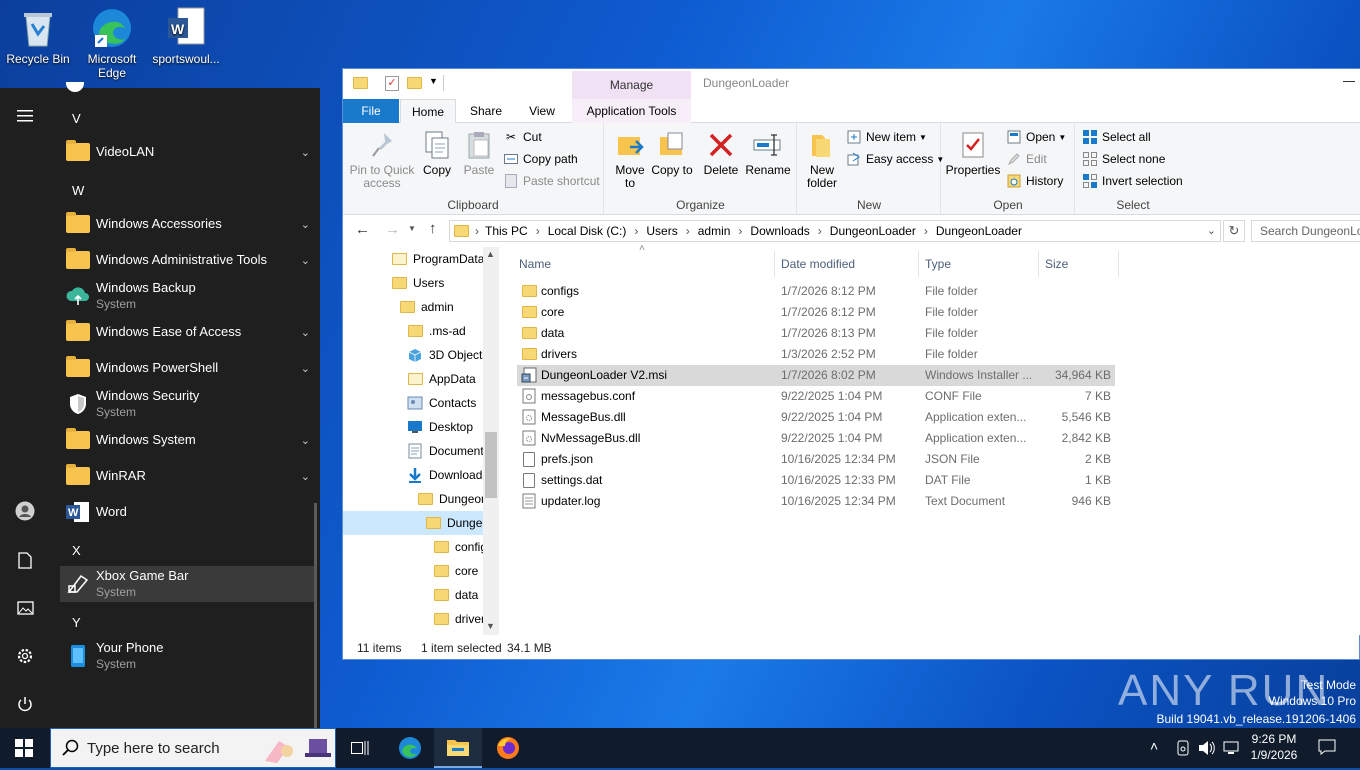 The image size is (1360, 770). Describe the element at coordinates (445, 355) in the screenshot. I see `nav-item-3d-objects: 3D Objects` at that location.